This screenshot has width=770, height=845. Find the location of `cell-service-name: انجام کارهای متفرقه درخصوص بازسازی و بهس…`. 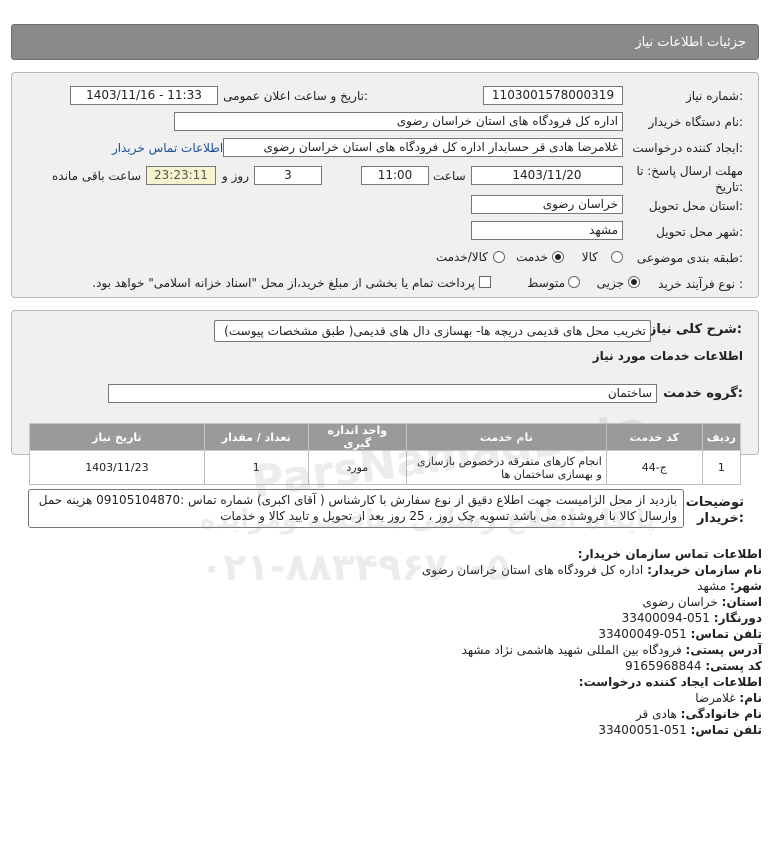

cell-service-name: انجام کارهای متفرقه درخصوص بازسازی و بهس… is located at coordinates (506, 467).